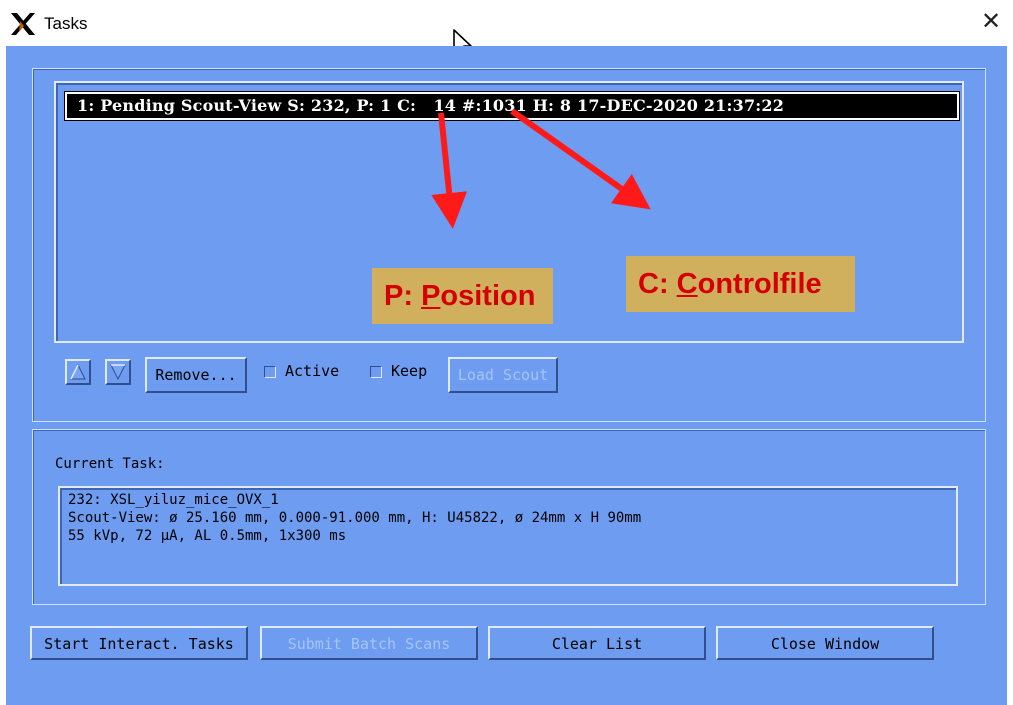 This screenshot has height=705, width=1013. What do you see at coordinates (580, 159) in the screenshot?
I see `arrow-to-controlfile` at bounding box center [580, 159].